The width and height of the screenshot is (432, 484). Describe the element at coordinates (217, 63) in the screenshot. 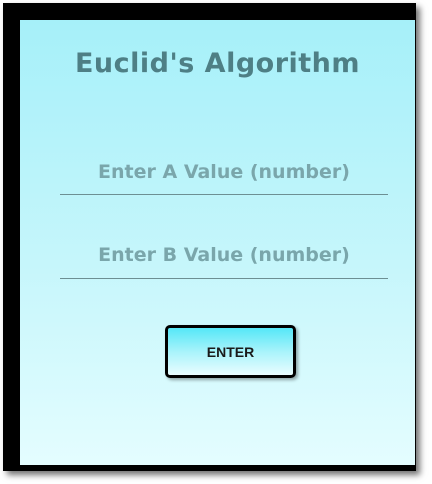

I see `page-title: Euclid's Algorithm` at that location.